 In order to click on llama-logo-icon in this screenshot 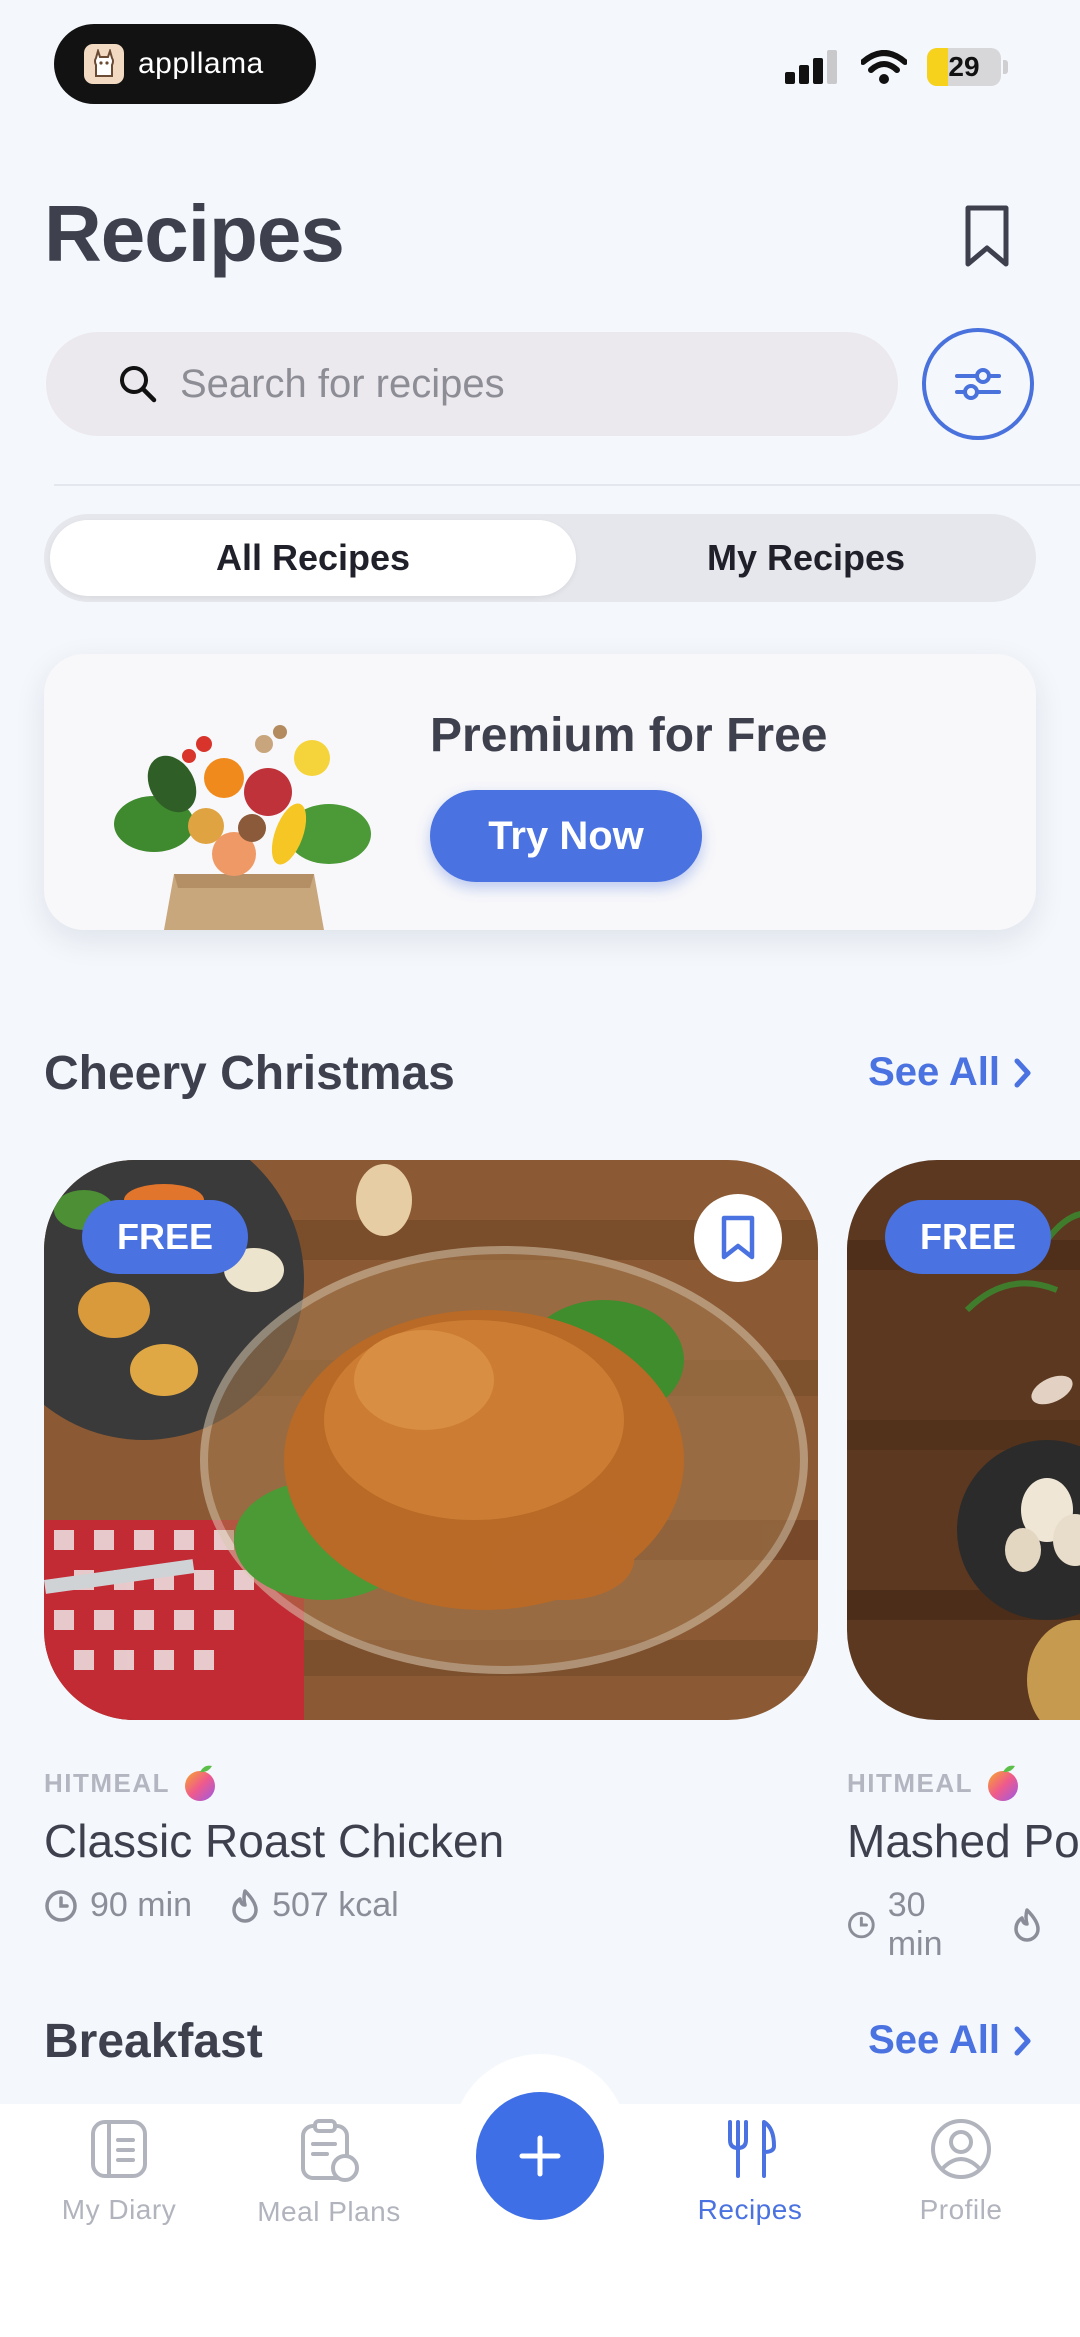, I will do `click(104, 64)`.